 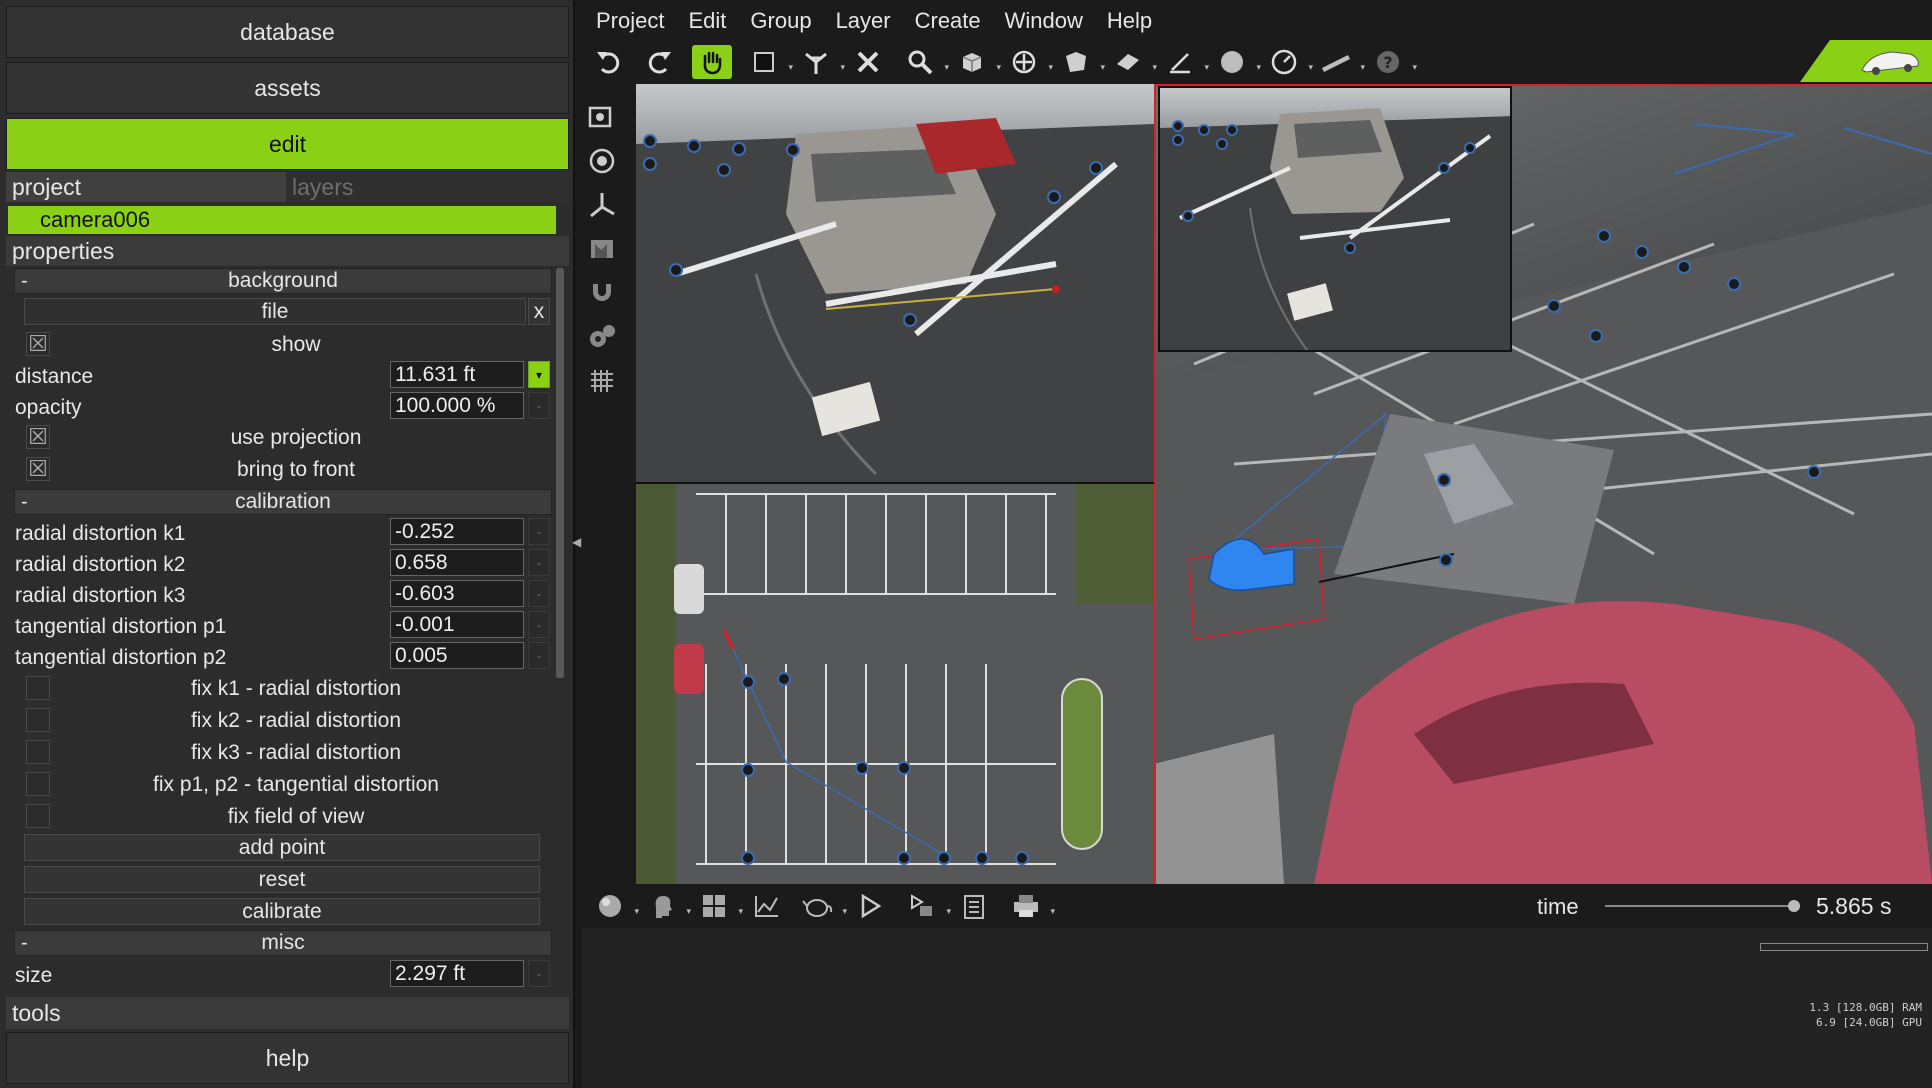 I want to click on play-icon, so click(x=870, y=906).